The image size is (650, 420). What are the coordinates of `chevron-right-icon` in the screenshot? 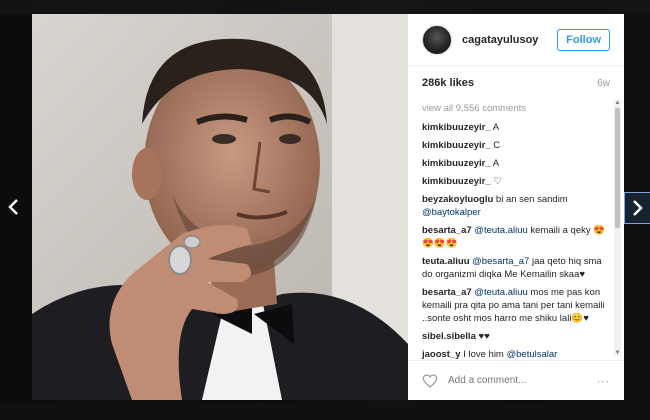 It's located at (638, 208).